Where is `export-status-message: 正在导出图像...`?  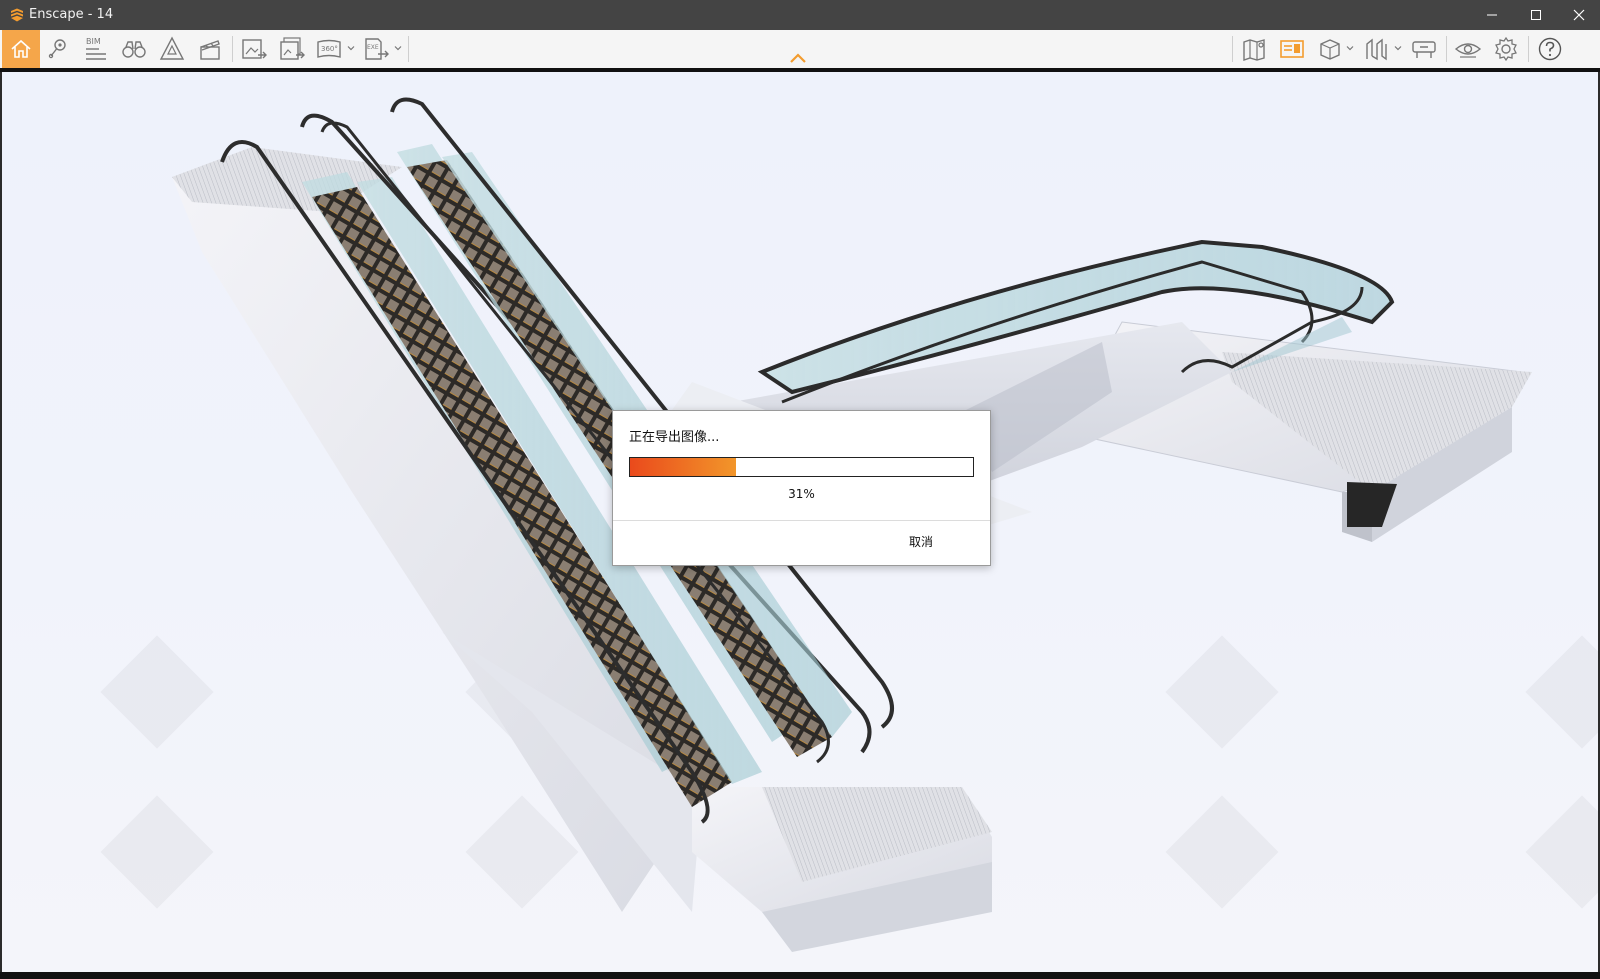
export-status-message: 正在导出图像... is located at coordinates (674, 437).